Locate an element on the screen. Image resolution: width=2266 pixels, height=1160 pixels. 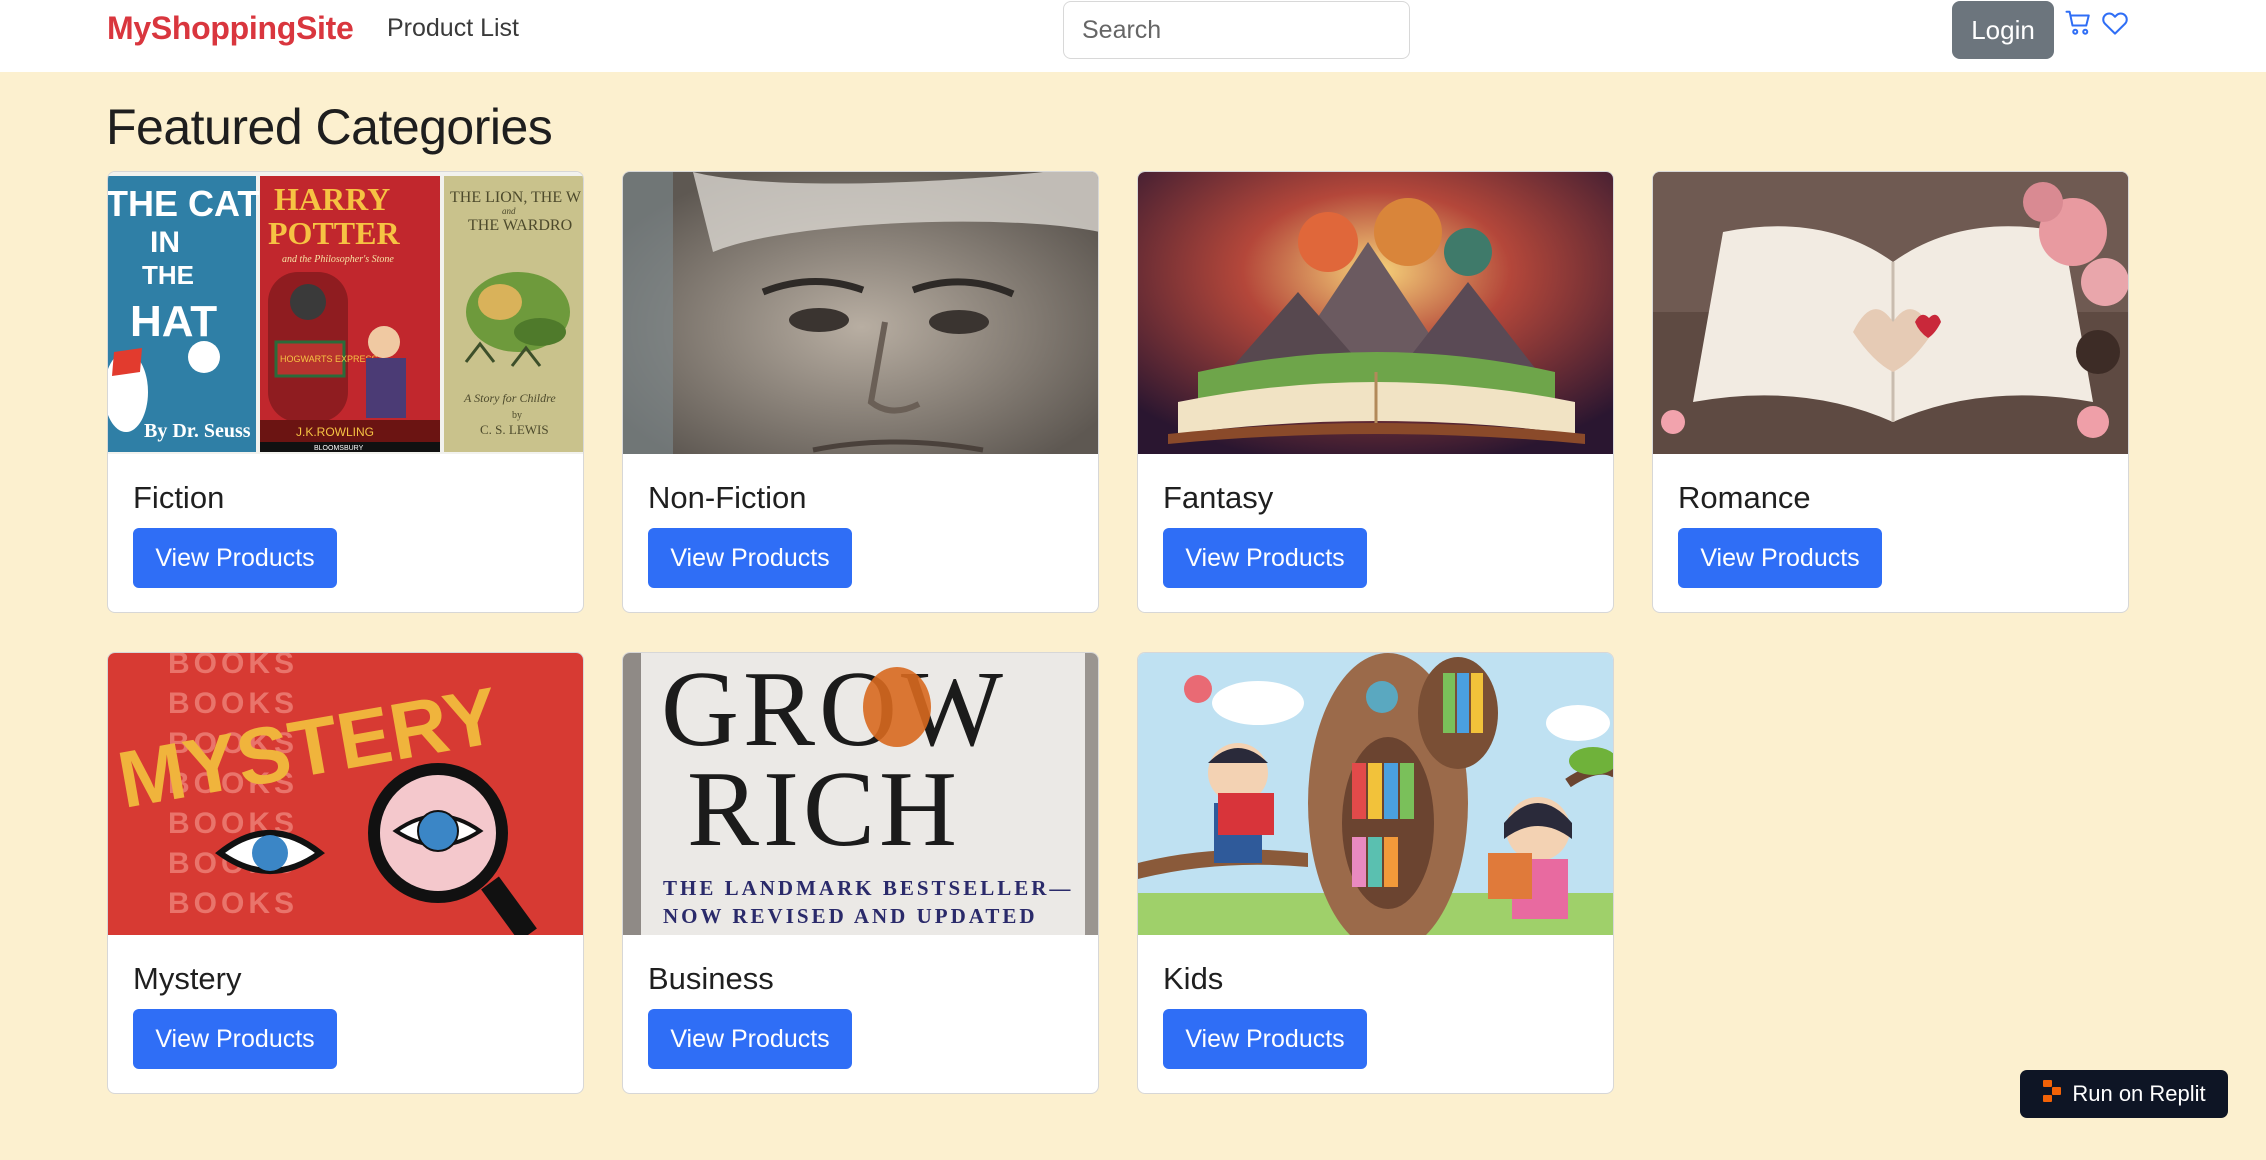
view-products-button-fiction: View Products is located at coordinates (235, 558).